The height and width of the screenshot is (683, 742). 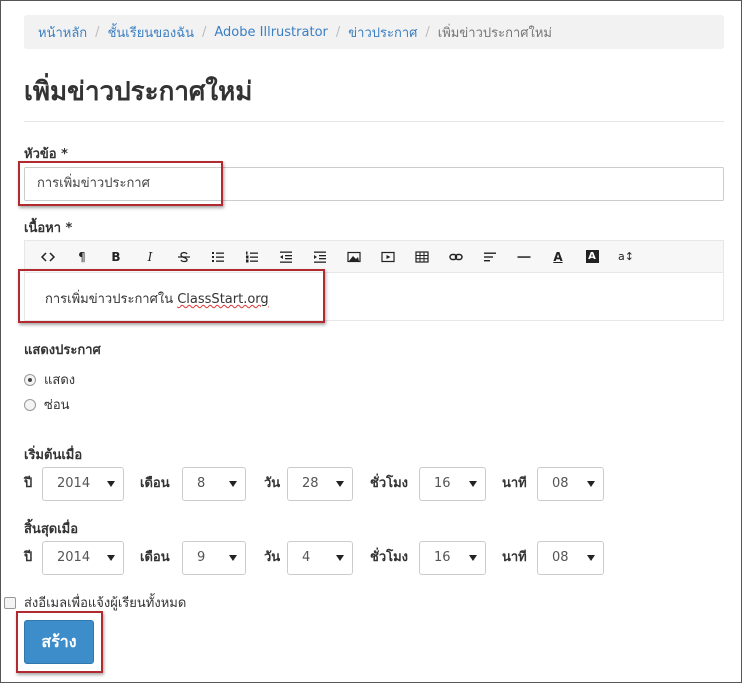 I want to click on end-hour-value: 16, so click(x=442, y=557).